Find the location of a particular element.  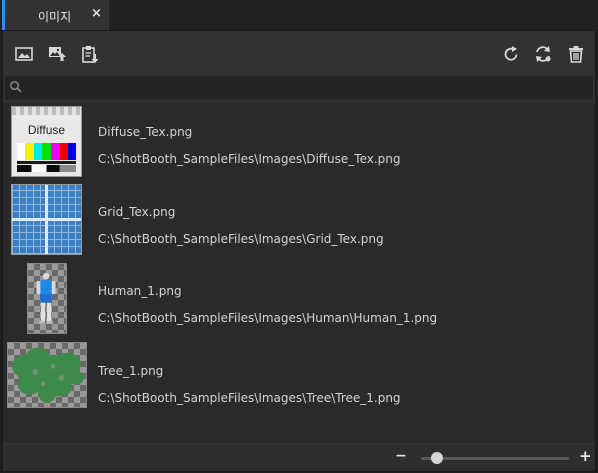

tab-title: 이미지 is located at coordinates (55, 17).